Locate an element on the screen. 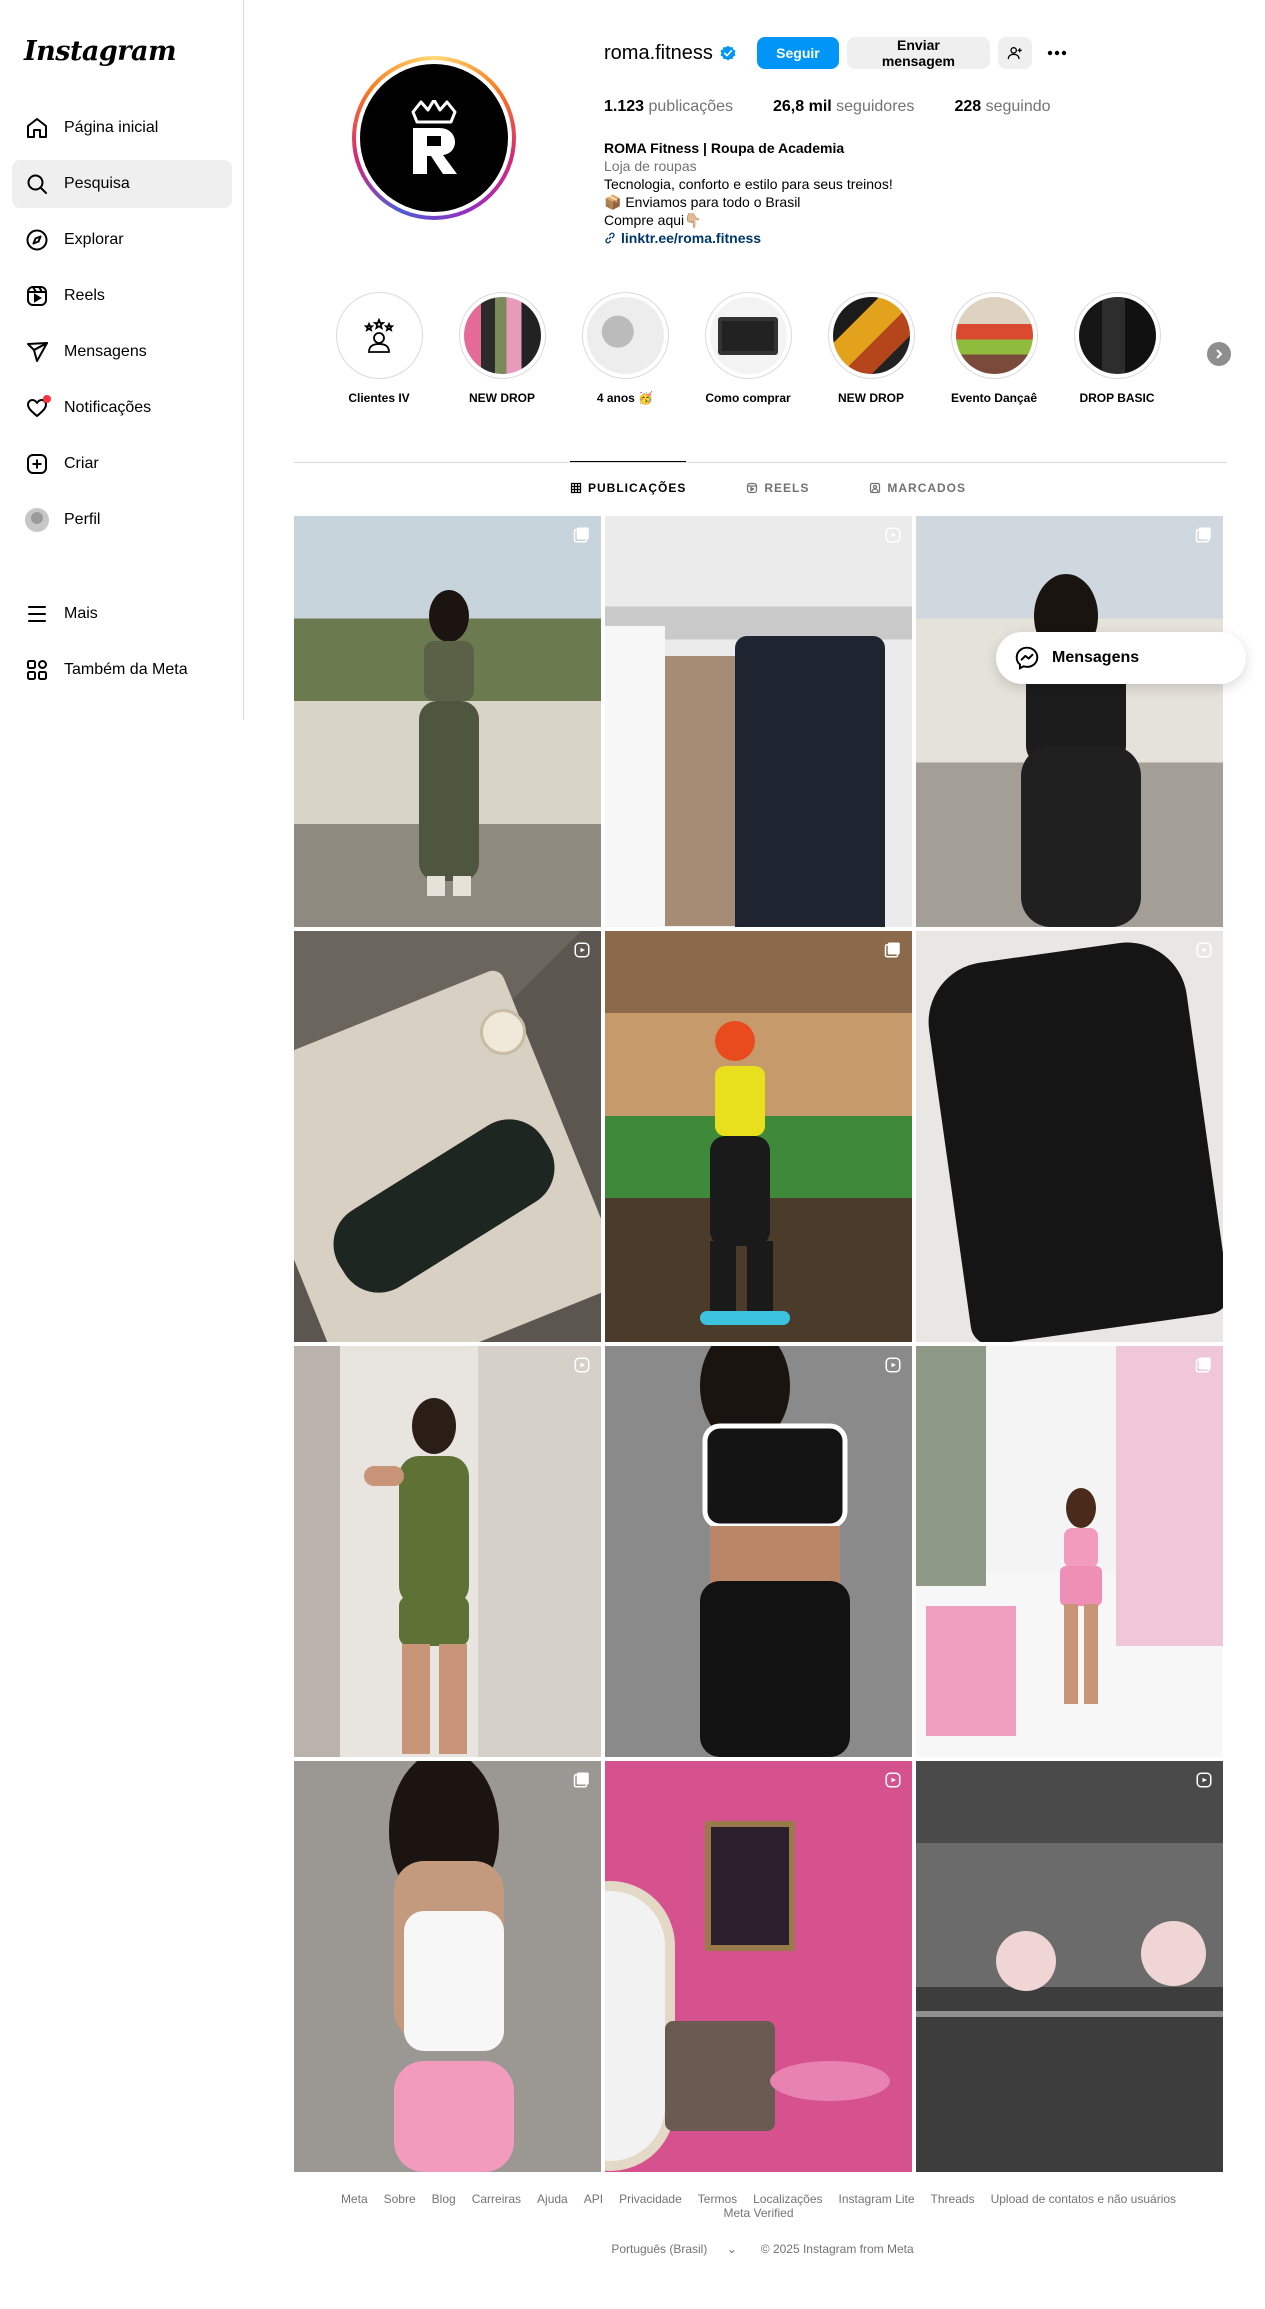 The height and width of the screenshot is (2309, 1265). footer-link: Meta is located at coordinates (354, 2199).